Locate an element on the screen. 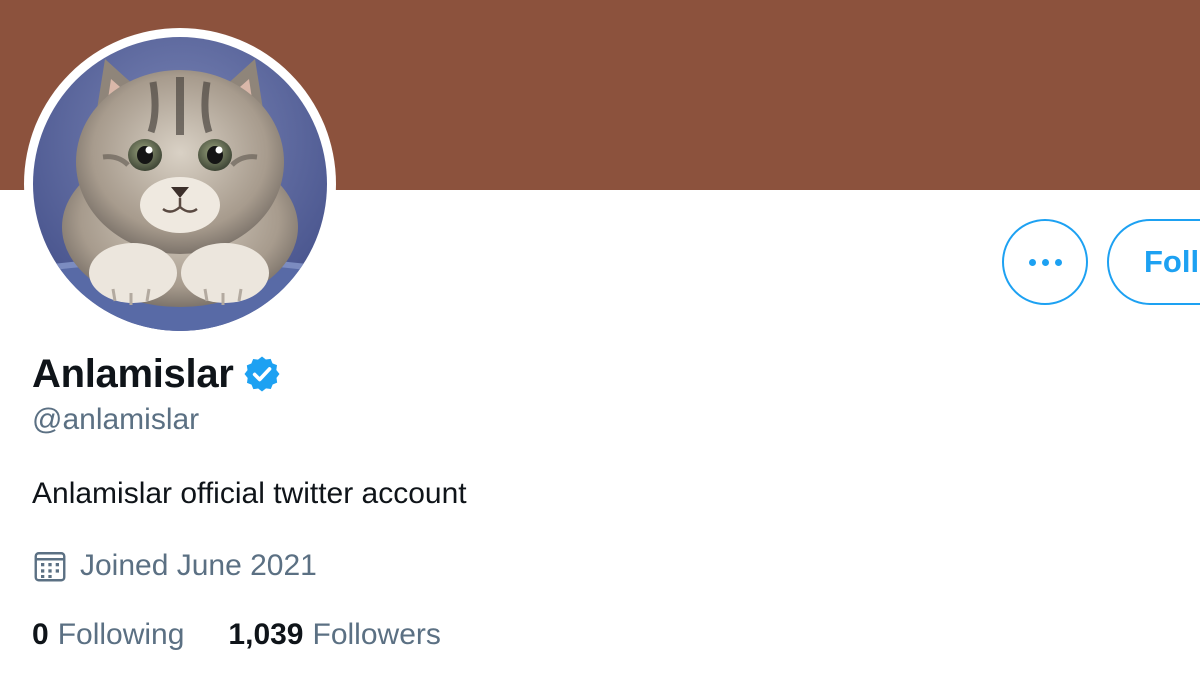 The height and width of the screenshot is (675, 1200). joined-date: Joined June 2021 is located at coordinates (198, 565).